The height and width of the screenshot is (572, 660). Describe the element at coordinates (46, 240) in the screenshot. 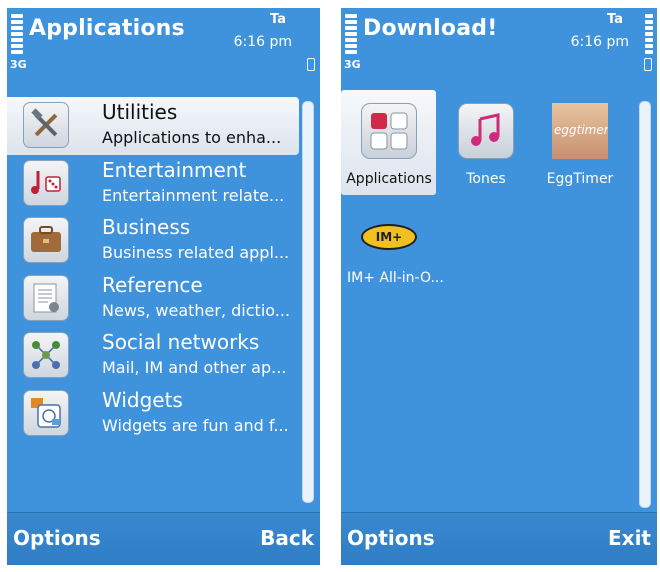

I see `briefcase-icon` at that location.